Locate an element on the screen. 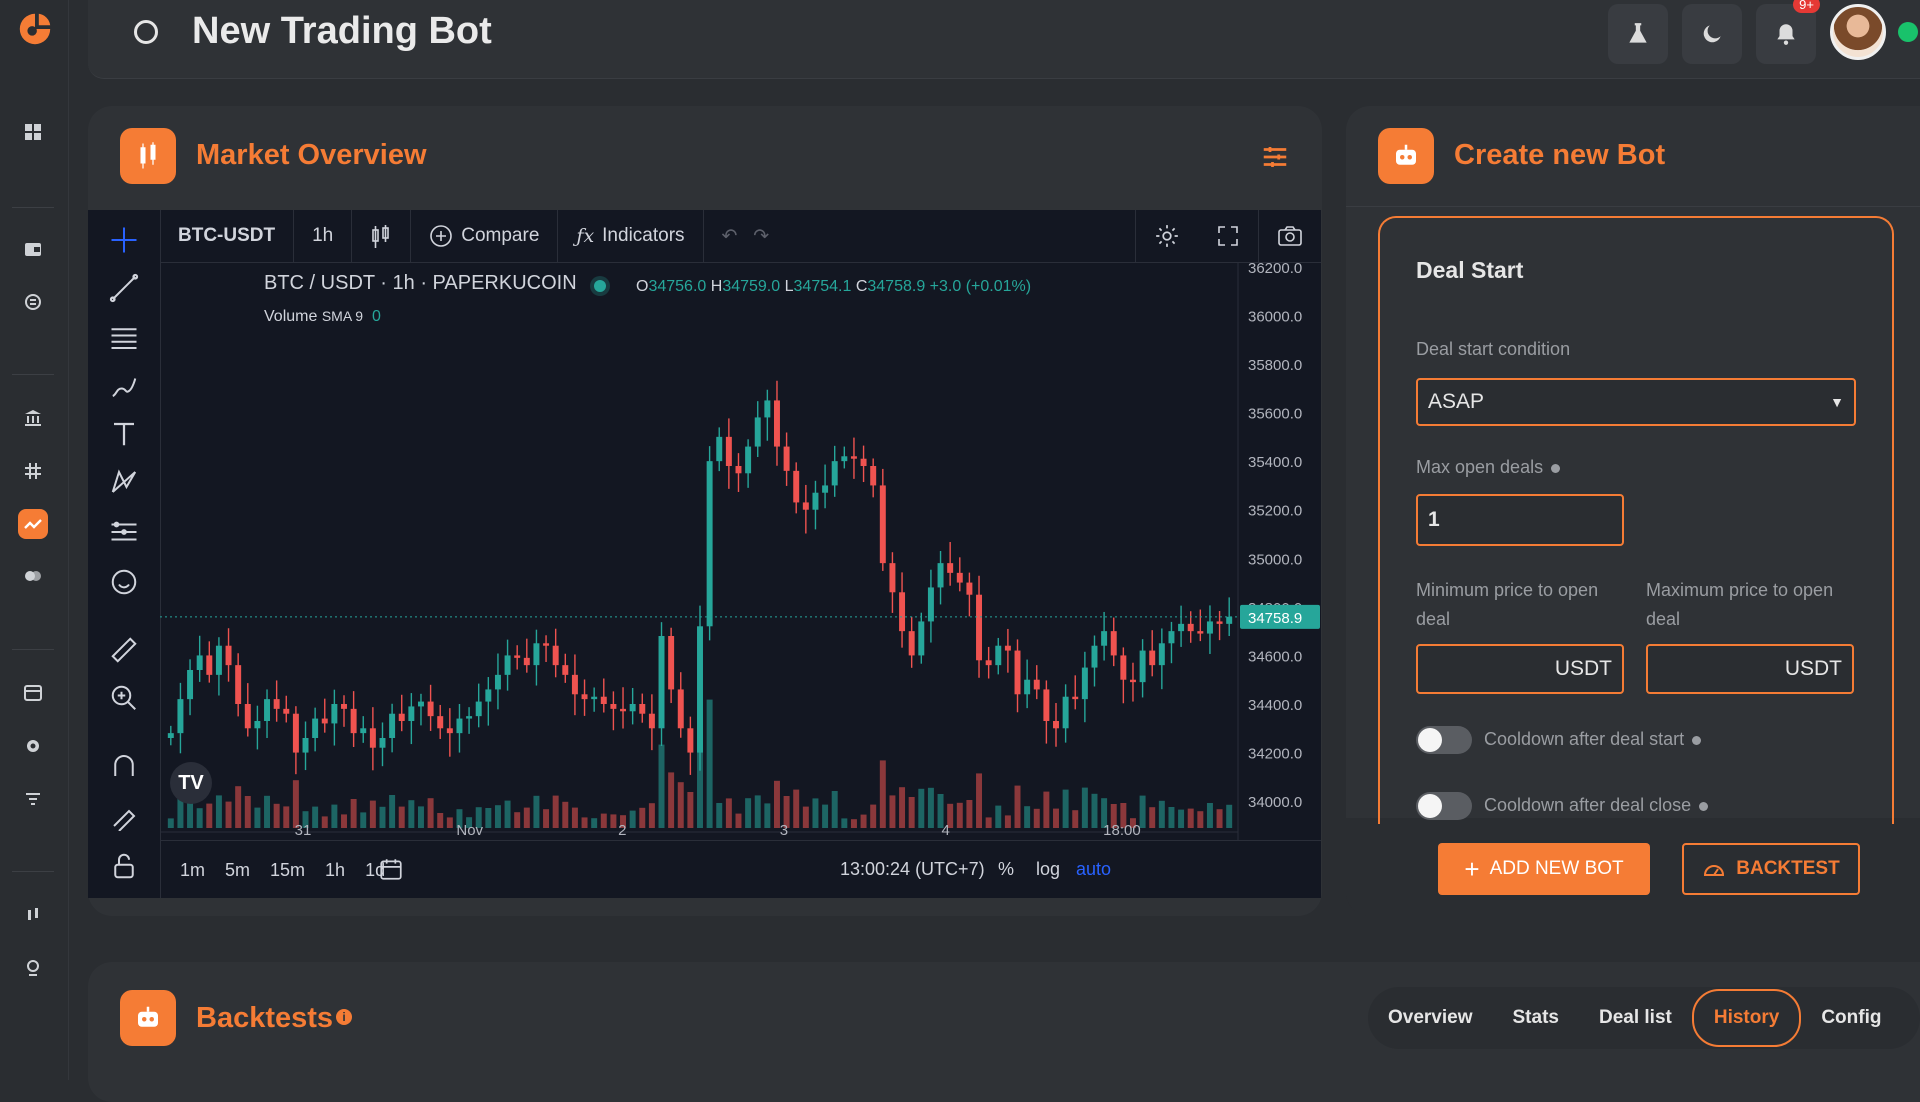  exchange-icon is located at coordinates (33, 302).